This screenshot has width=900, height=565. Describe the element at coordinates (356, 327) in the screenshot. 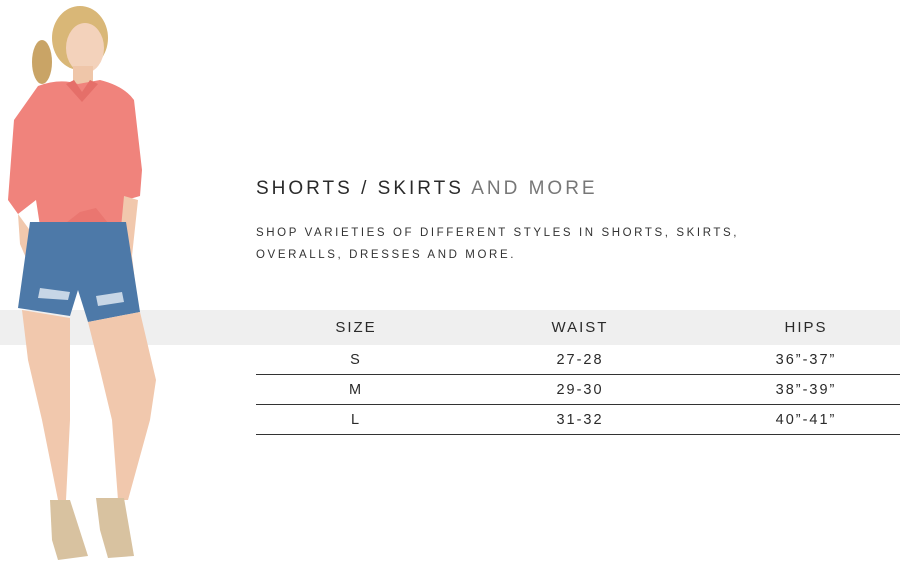

I see `header-size: SIZE` at that location.